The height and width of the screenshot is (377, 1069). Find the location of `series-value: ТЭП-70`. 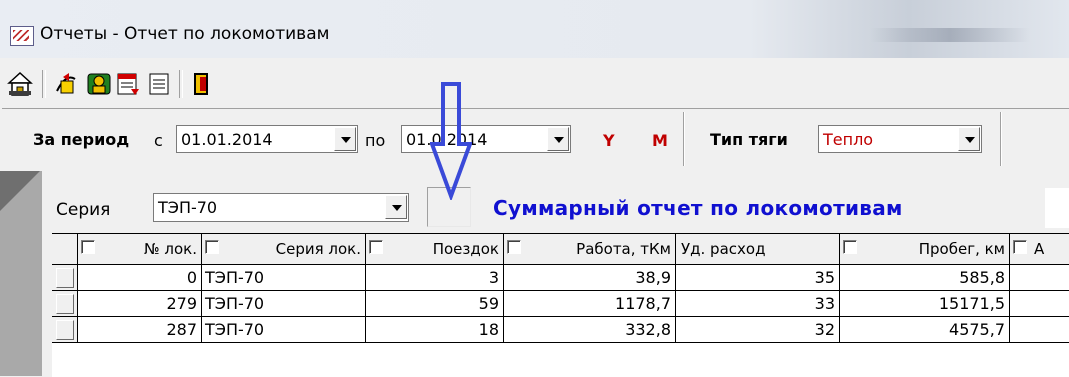

series-value: ТЭП-70 is located at coordinates (188, 207).